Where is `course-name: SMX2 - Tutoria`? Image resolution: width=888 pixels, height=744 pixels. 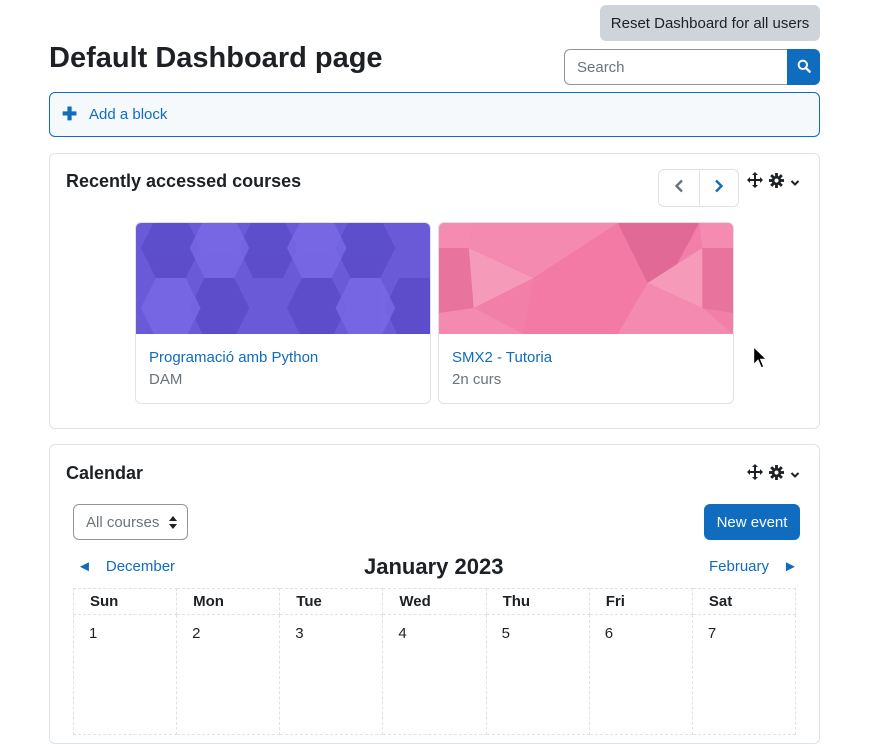
course-name: SMX2 - Tutoria is located at coordinates (502, 357).